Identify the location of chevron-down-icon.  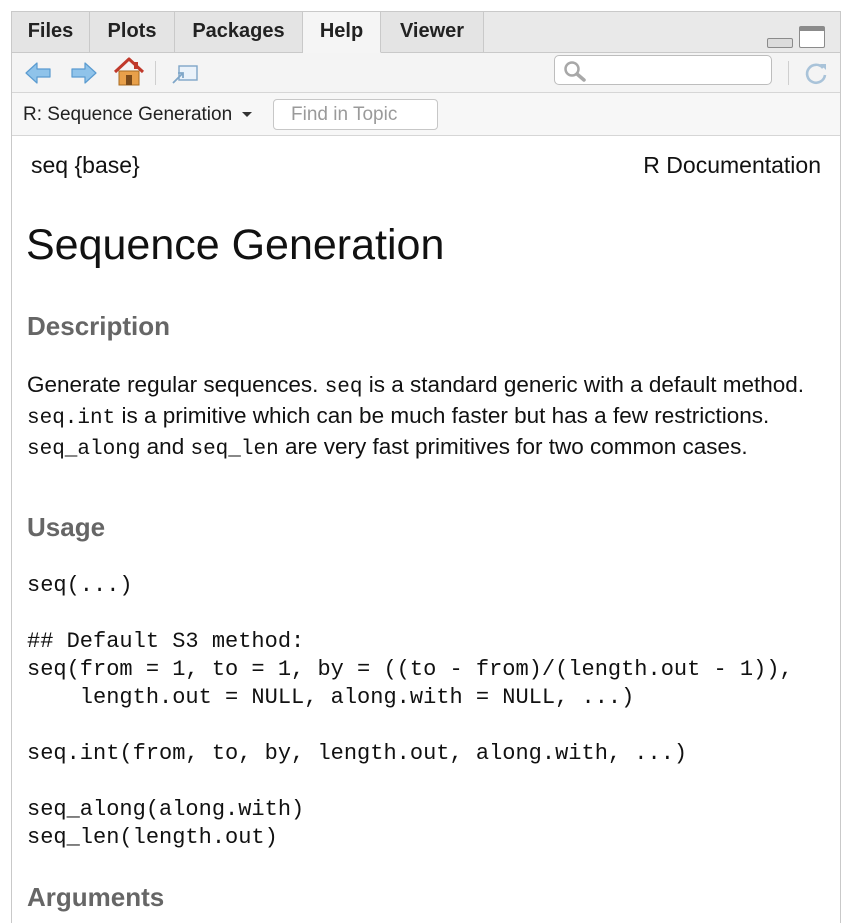
(247, 115).